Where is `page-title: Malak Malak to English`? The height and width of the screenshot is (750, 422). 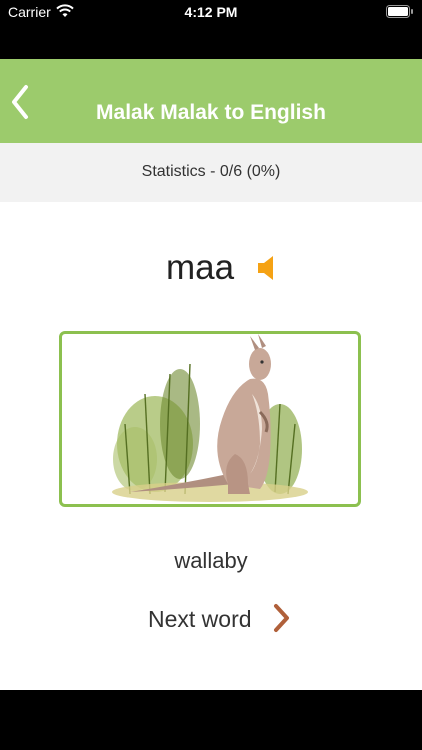
page-title: Malak Malak to English is located at coordinates (211, 112).